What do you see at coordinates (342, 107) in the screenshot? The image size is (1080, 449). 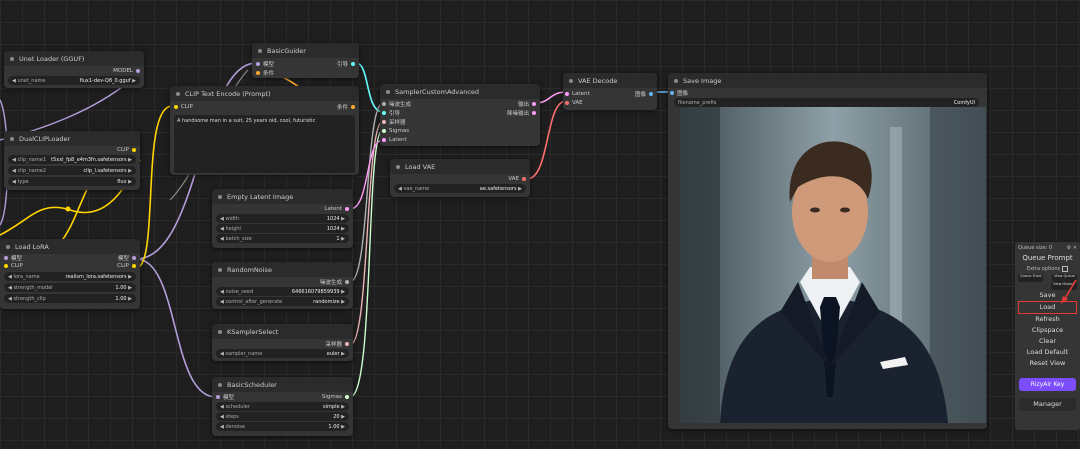 I see `output-label: 条件` at bounding box center [342, 107].